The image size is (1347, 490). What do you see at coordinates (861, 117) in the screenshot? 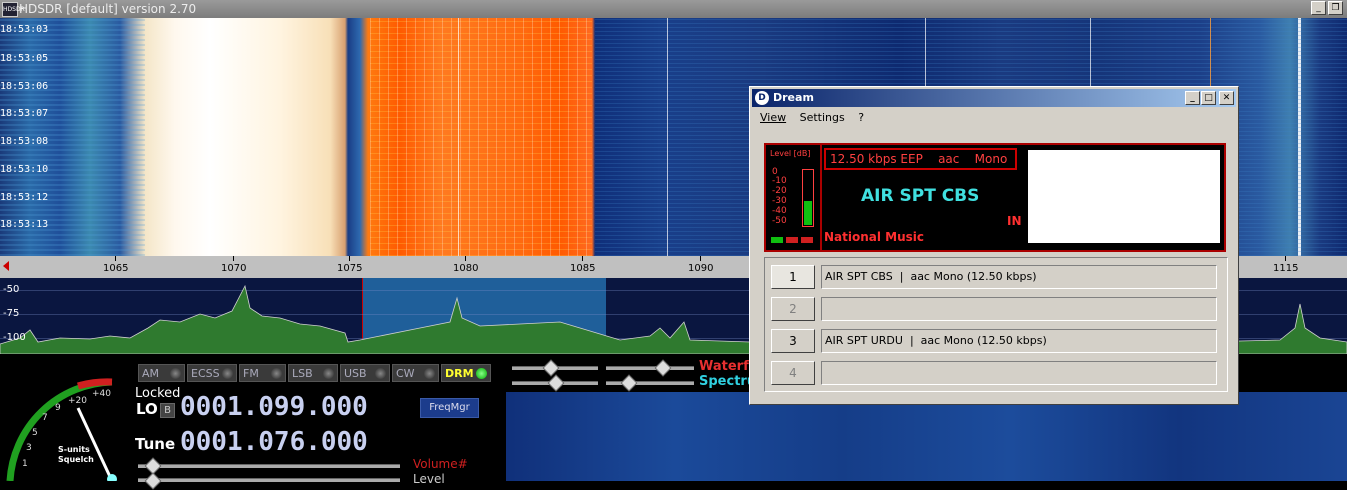
I see `menu-help: ?` at bounding box center [861, 117].